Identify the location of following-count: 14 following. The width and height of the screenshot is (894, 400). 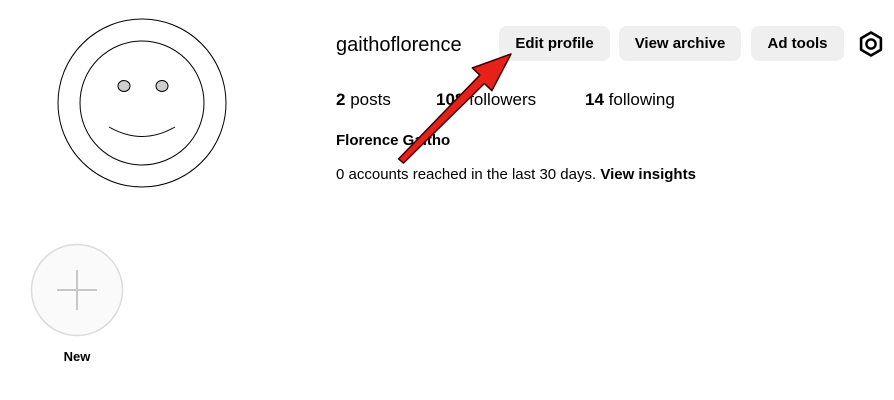
(630, 100).